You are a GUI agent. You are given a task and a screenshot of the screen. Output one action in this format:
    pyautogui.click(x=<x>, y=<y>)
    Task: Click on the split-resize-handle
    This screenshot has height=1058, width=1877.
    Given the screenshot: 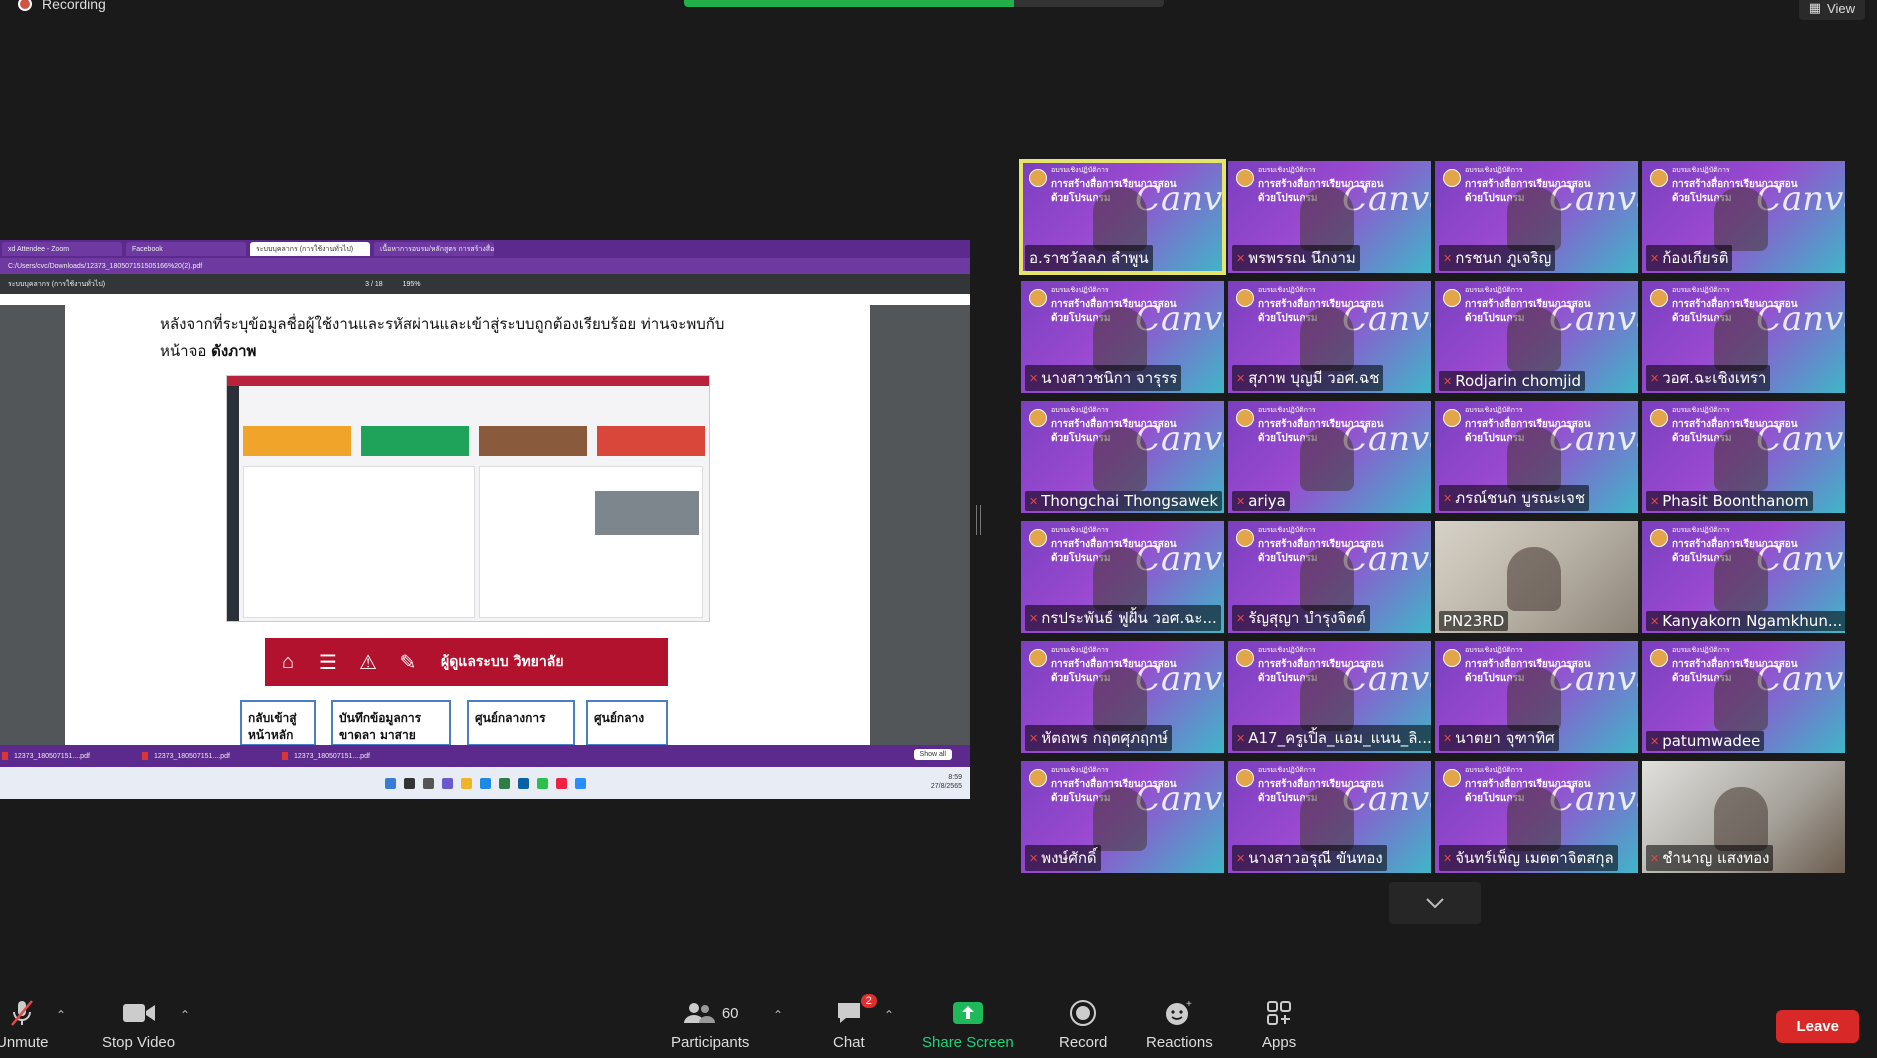 What is the action you would take?
    pyautogui.click(x=978, y=520)
    